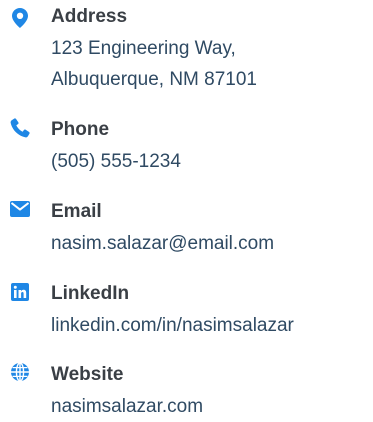 Image resolution: width=373 pixels, height=422 pixels. I want to click on contact-label-website: Website, so click(87, 374).